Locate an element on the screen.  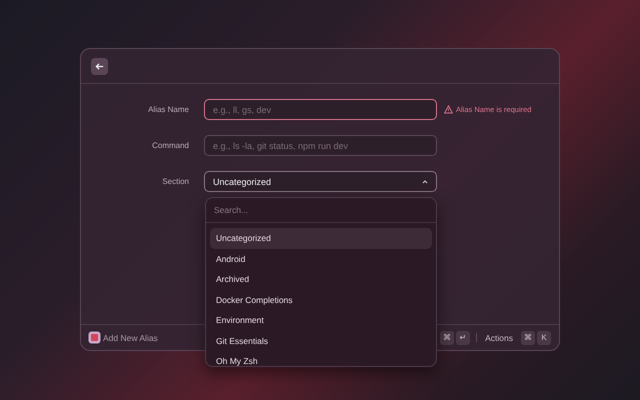
dropdown-item: Oh My Zsh is located at coordinates (321, 358).